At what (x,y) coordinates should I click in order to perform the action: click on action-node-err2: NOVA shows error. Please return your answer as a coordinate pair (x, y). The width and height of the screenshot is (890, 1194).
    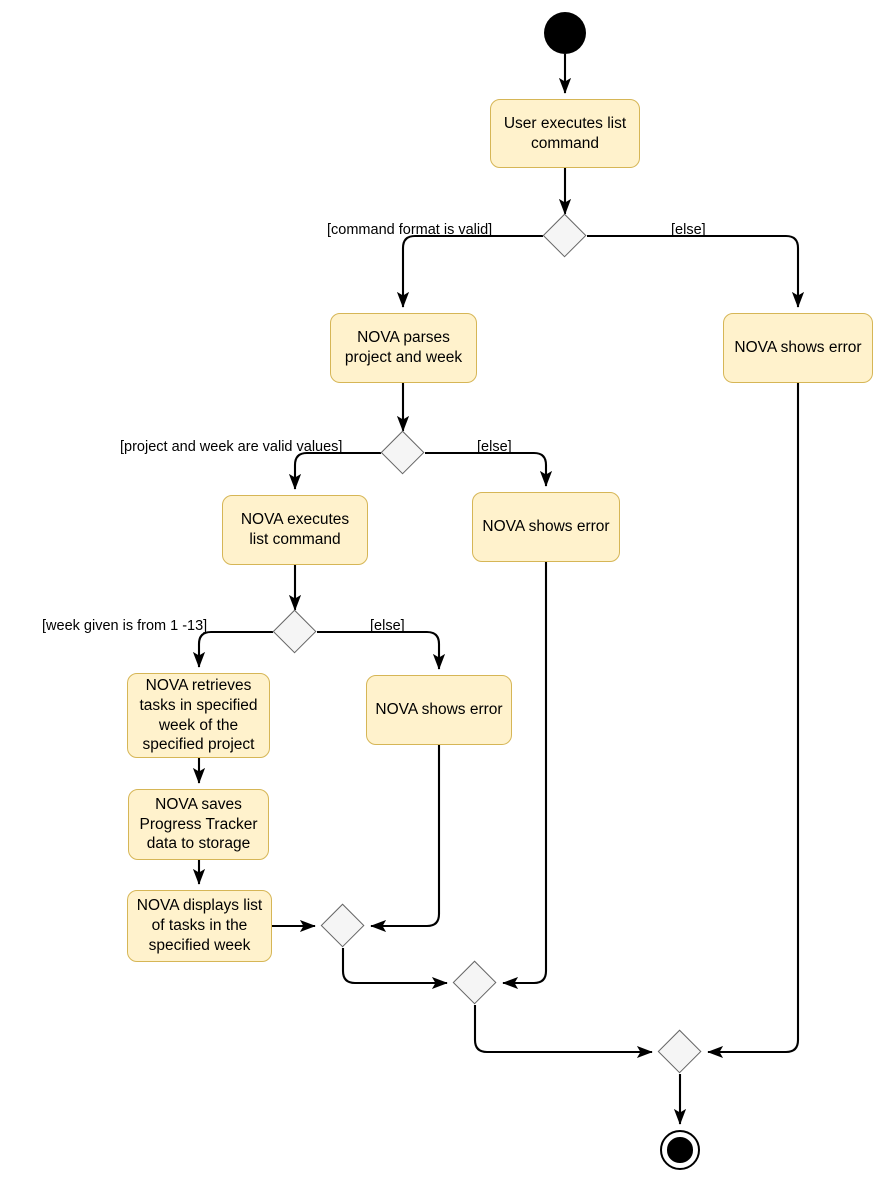
    Looking at the image, I should click on (546, 527).